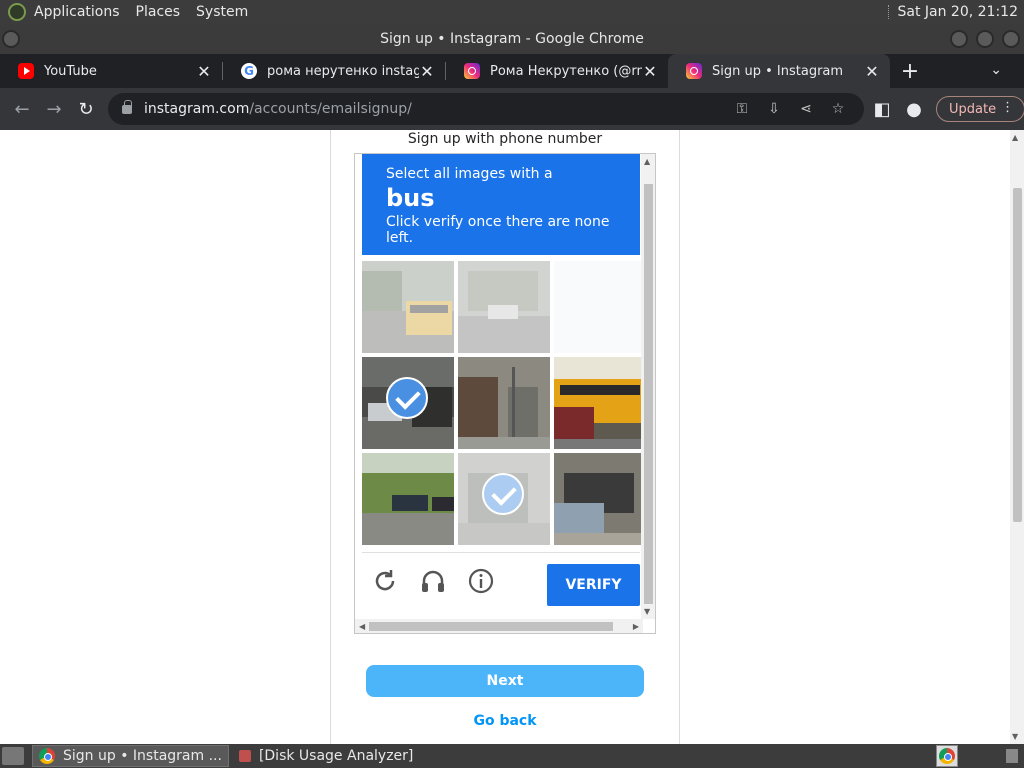  Describe the element at coordinates (362, 626) in the screenshot. I see `scroll-left-icon: ◀` at that location.